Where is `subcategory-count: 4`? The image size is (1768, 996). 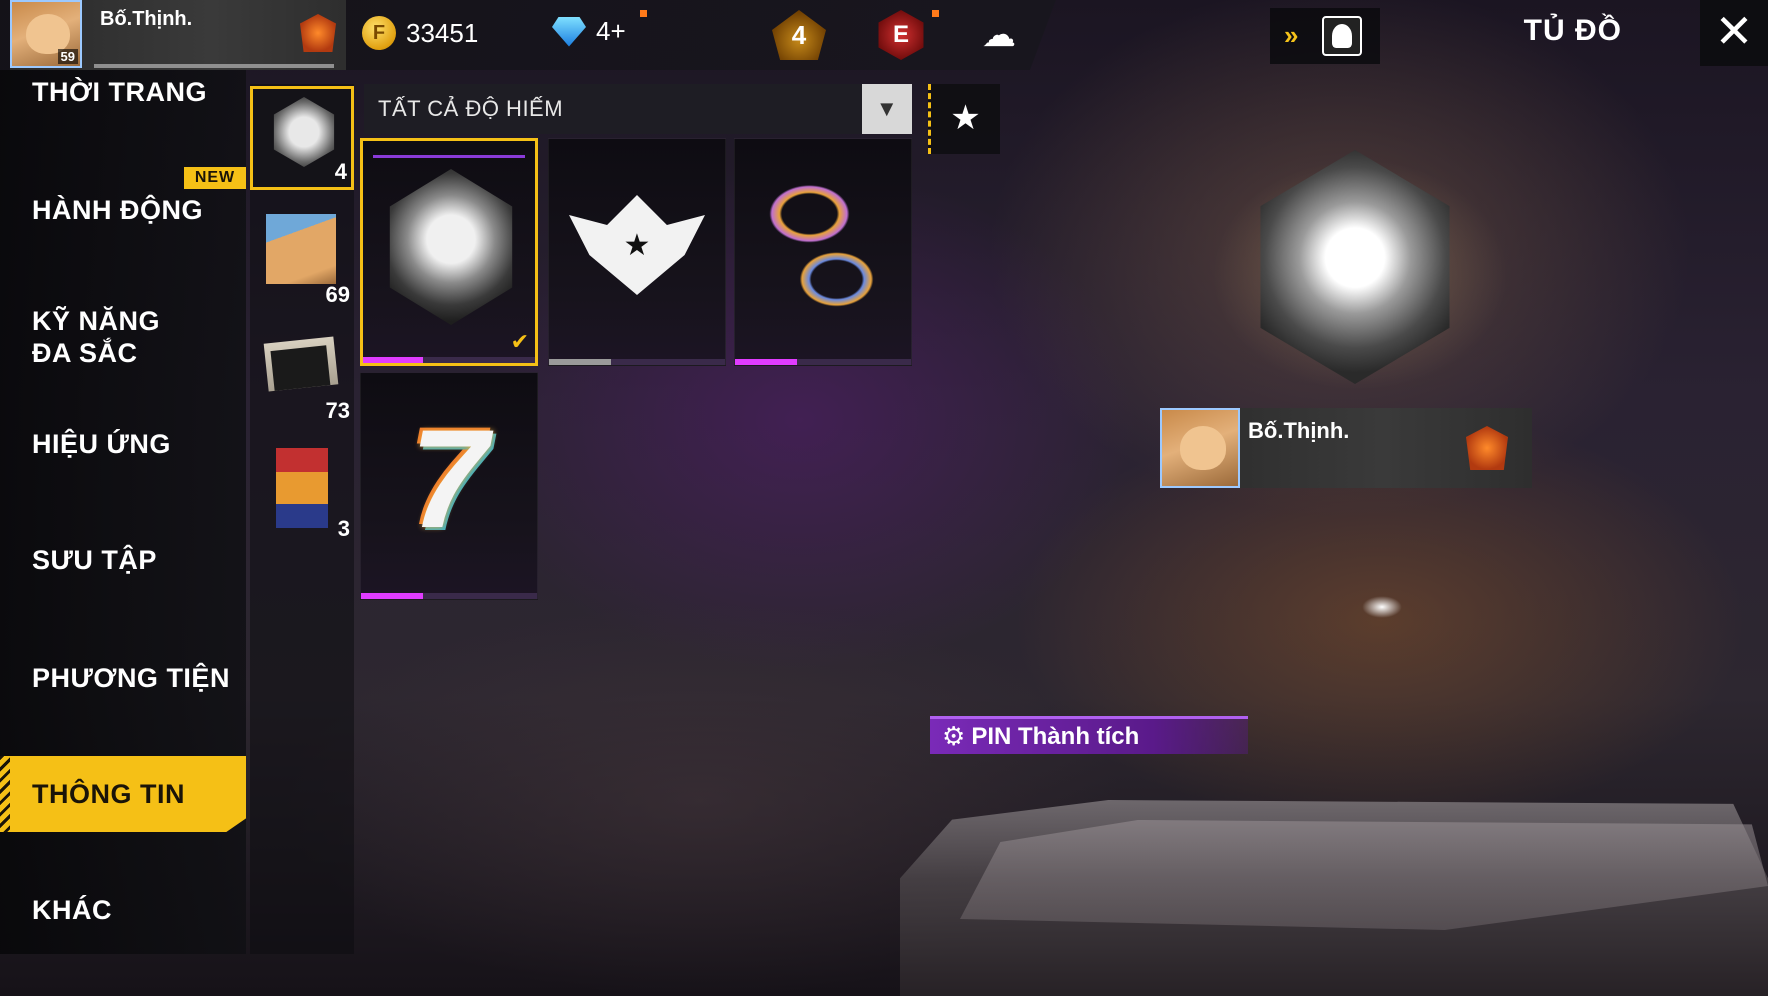 subcategory-count: 4 is located at coordinates (340, 171).